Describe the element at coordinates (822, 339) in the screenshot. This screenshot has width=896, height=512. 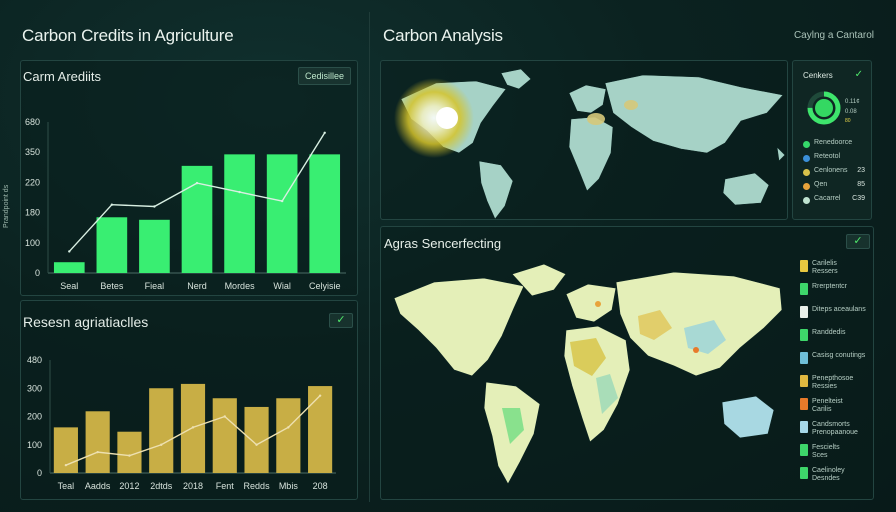
I see `legend-item: Randdedis` at that location.